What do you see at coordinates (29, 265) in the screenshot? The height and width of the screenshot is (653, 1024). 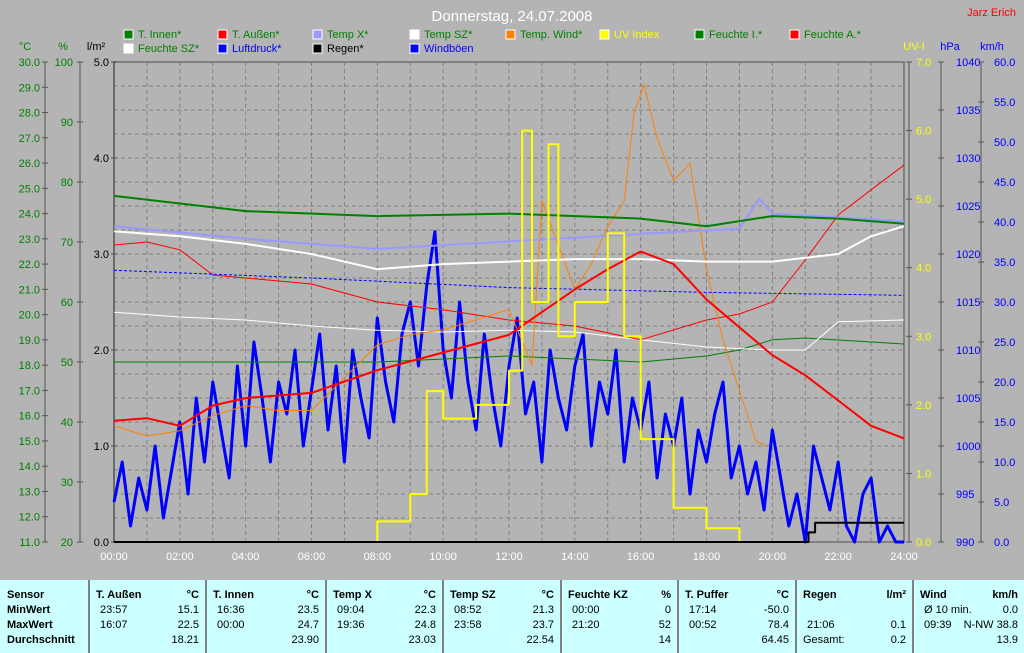 I see `axis-tick-label: 22.0` at bounding box center [29, 265].